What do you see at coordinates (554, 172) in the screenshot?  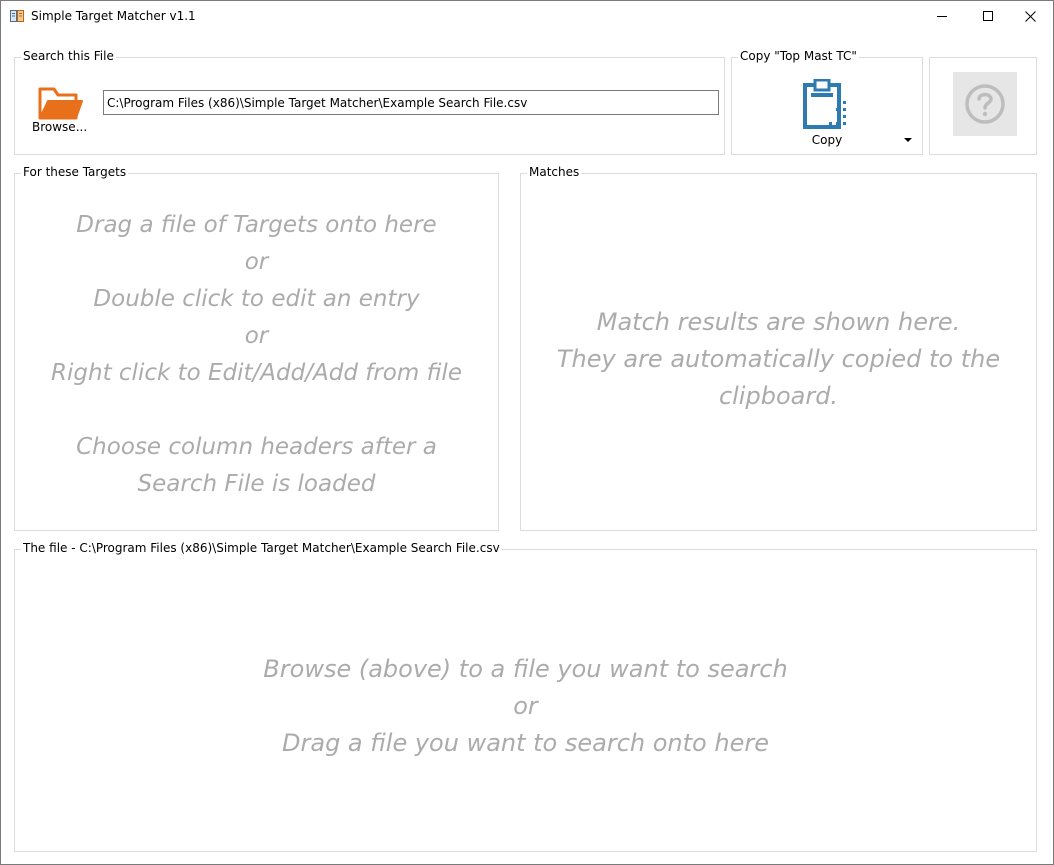 I see `matches-group-label: Matches` at bounding box center [554, 172].